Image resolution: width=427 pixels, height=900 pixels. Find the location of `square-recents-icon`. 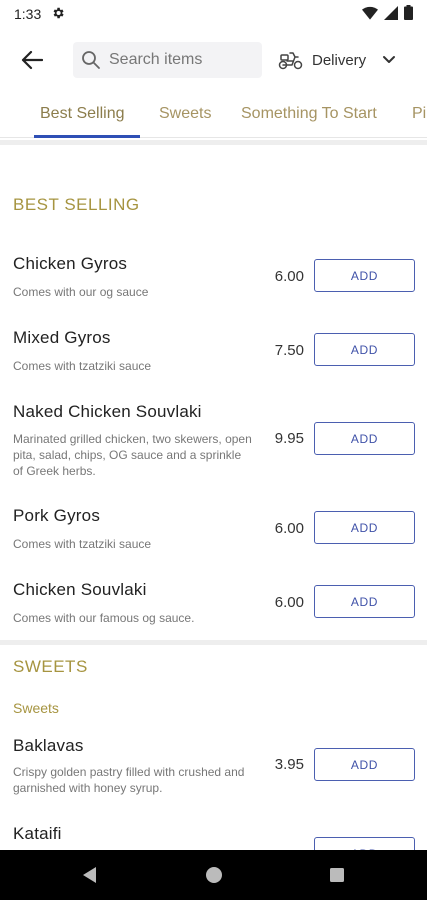

square-recents-icon is located at coordinates (337, 875).